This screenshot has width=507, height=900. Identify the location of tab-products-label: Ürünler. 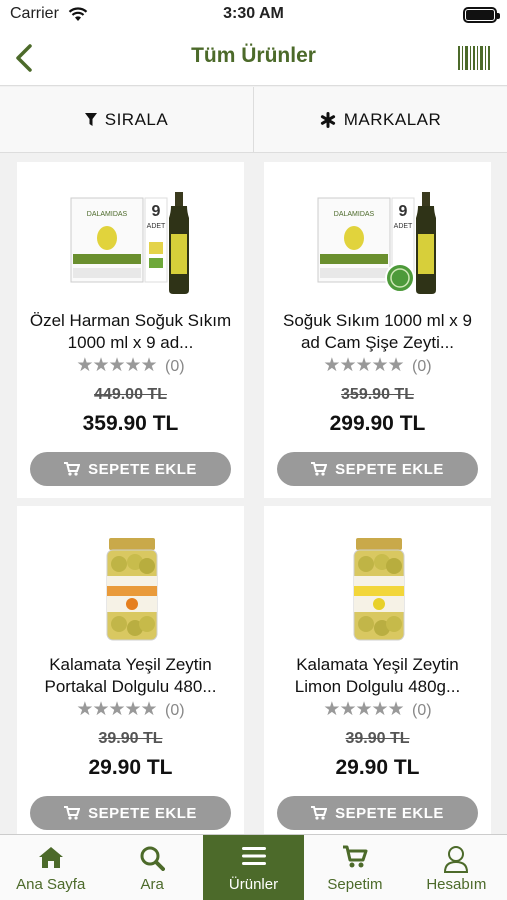
(253, 884).